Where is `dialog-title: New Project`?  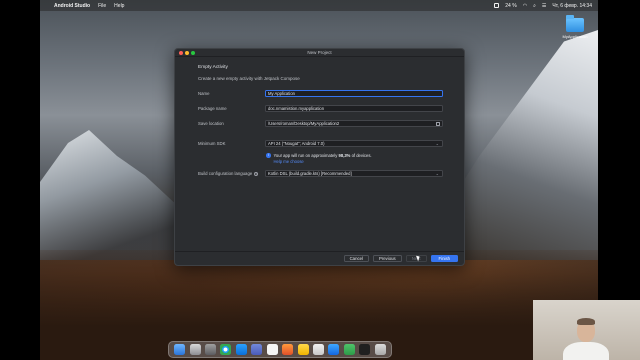
dialog-title: New Project is located at coordinates (319, 52).